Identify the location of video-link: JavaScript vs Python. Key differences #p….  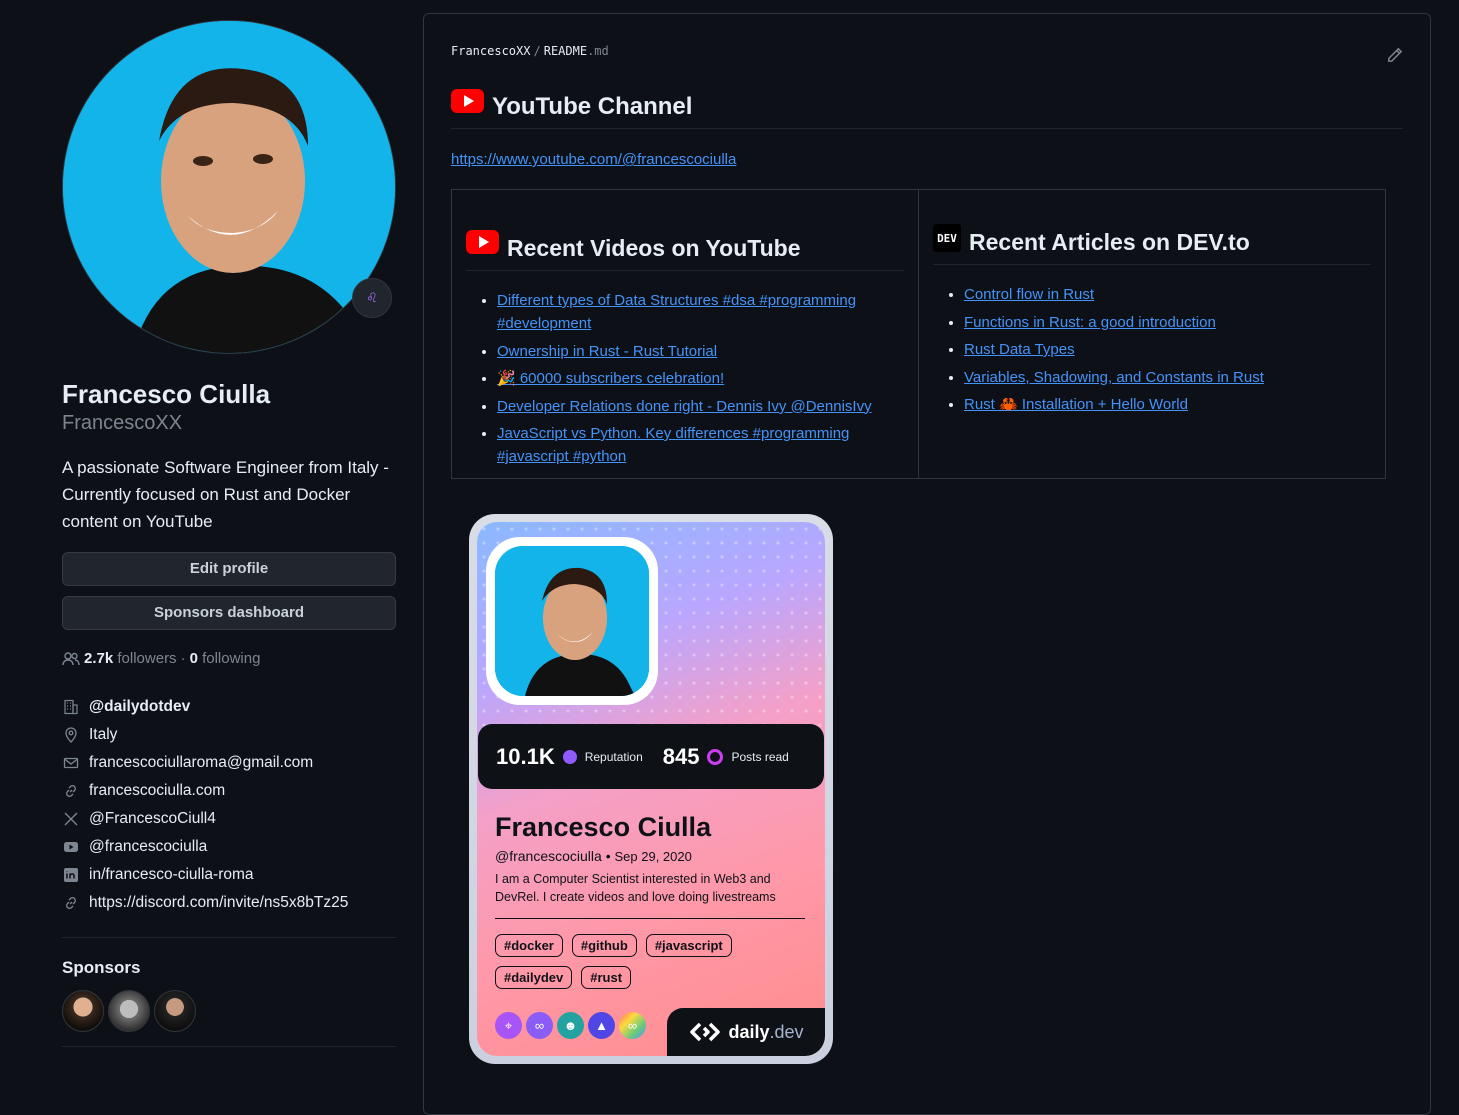
(673, 445).